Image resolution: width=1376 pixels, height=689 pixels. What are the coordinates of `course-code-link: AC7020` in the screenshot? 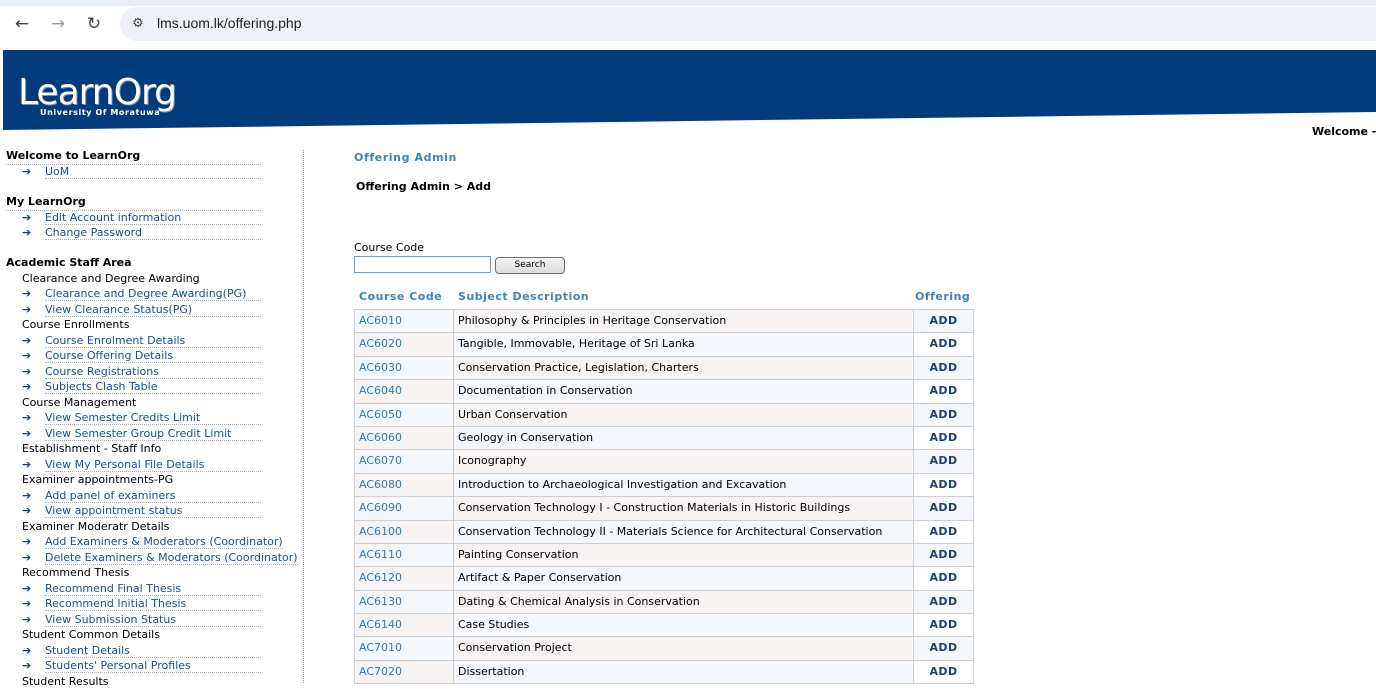 It's located at (404, 672).